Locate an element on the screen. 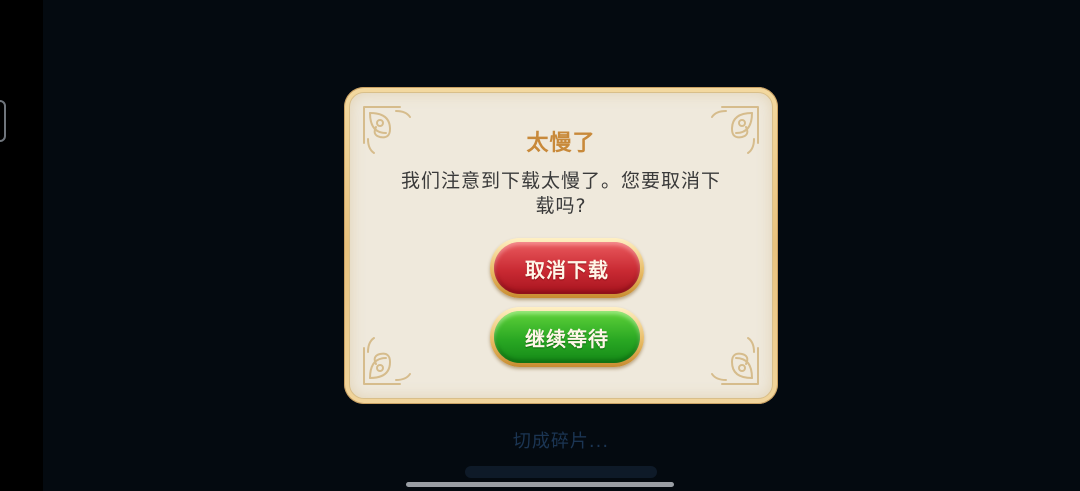  side-handle is located at coordinates (3, 121).